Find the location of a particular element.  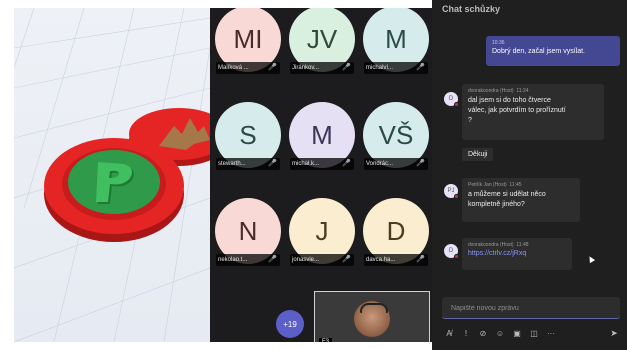

participant-nameplate: michal.k... 🎤 is located at coordinates (322, 164).